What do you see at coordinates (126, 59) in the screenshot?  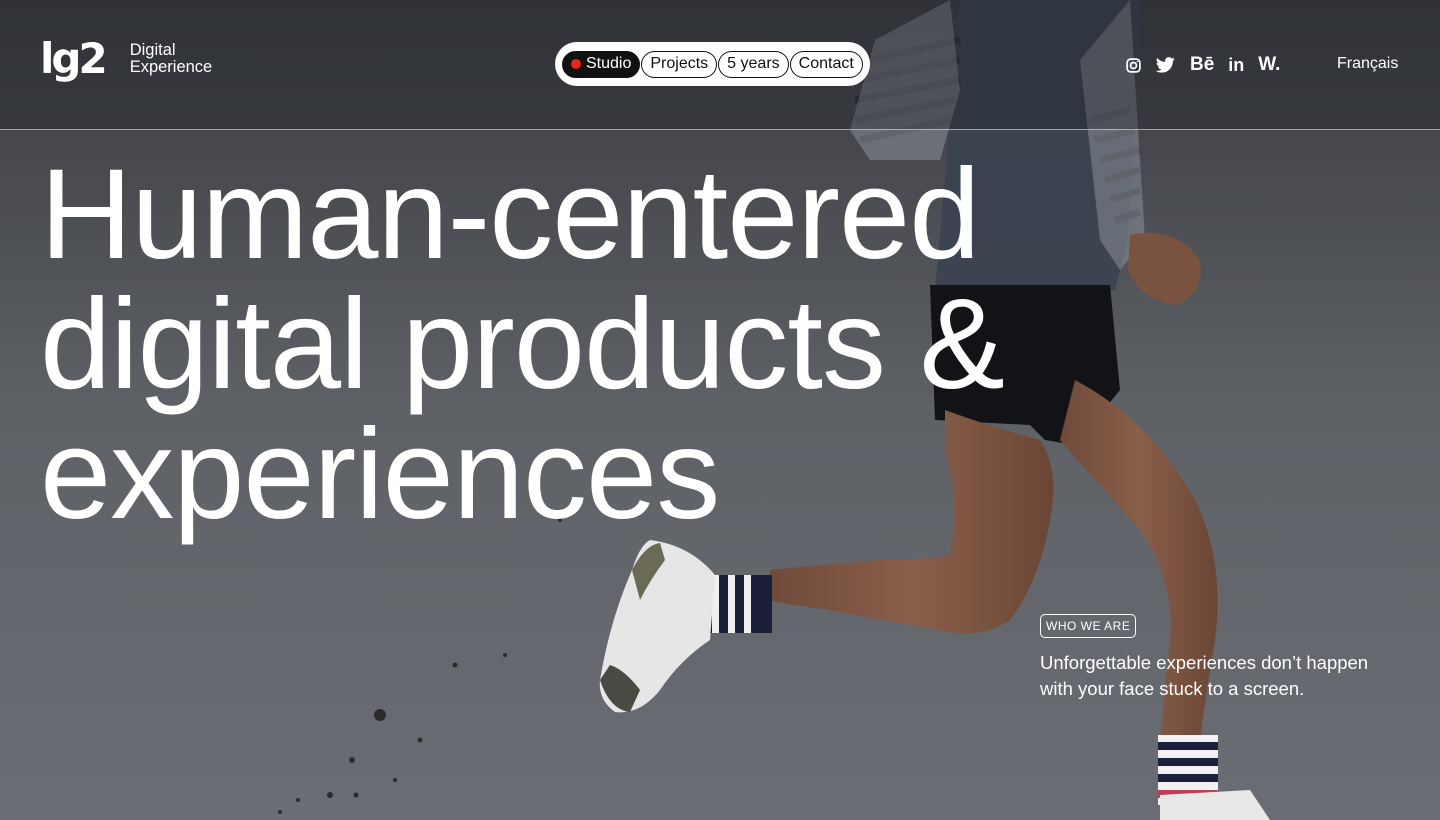 I see `brand-logo: lg2 Digital Experience` at bounding box center [126, 59].